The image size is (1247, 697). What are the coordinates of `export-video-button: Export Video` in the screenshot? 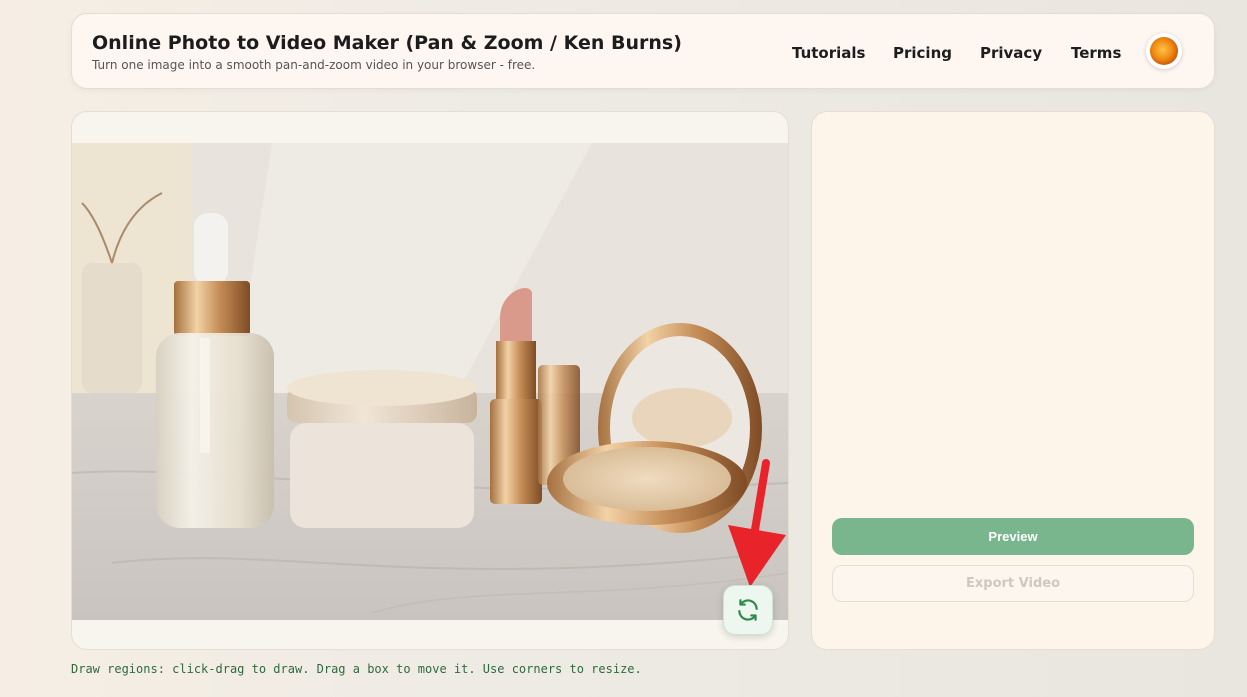 It's located at (1013, 583).